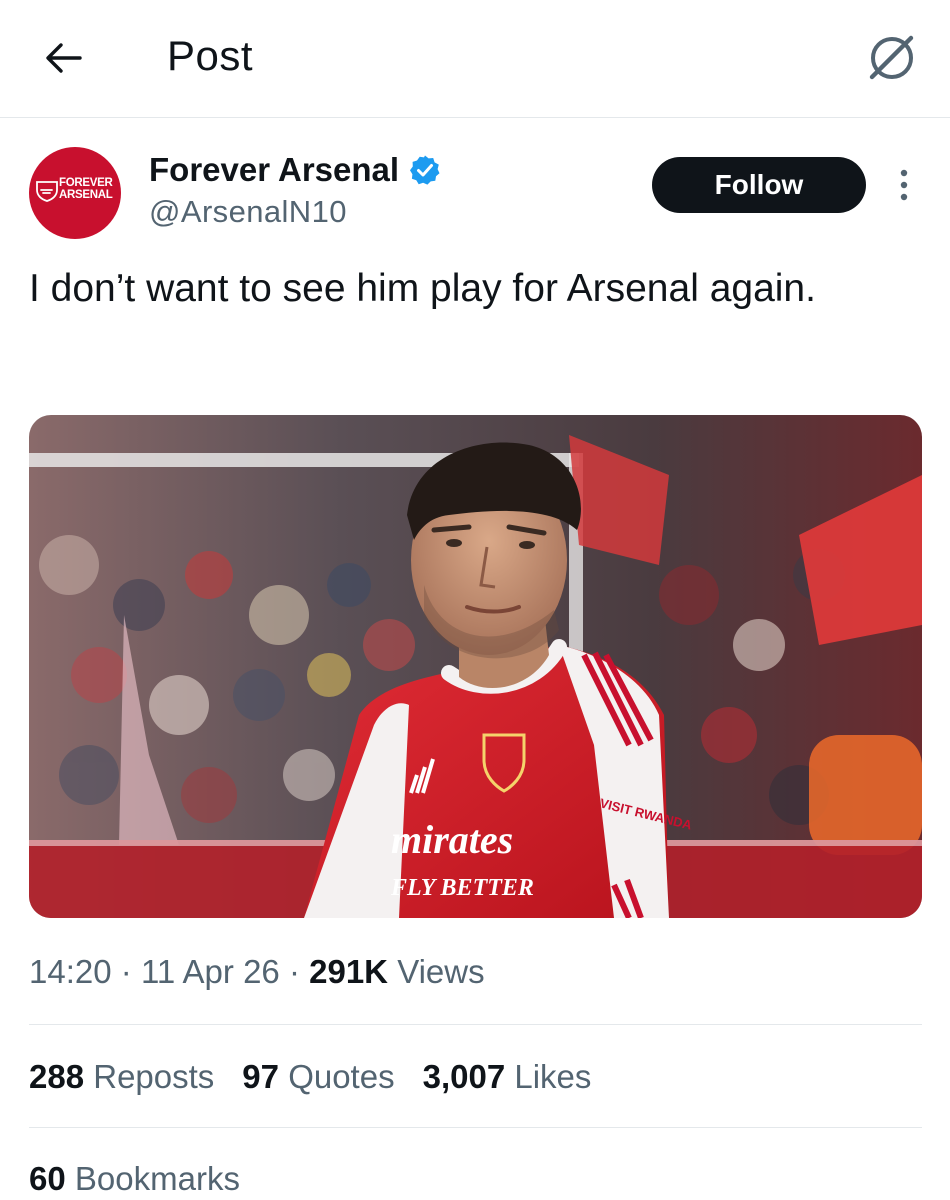  What do you see at coordinates (462, 888) in the screenshot?
I see `kit-sponsor-subtext: FLY BETTER` at bounding box center [462, 888].